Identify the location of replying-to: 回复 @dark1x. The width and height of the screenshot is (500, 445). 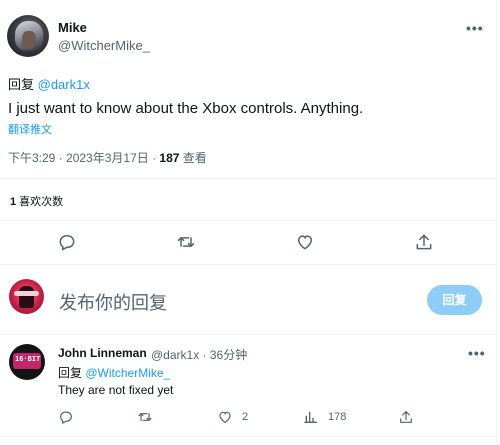
(49, 83).